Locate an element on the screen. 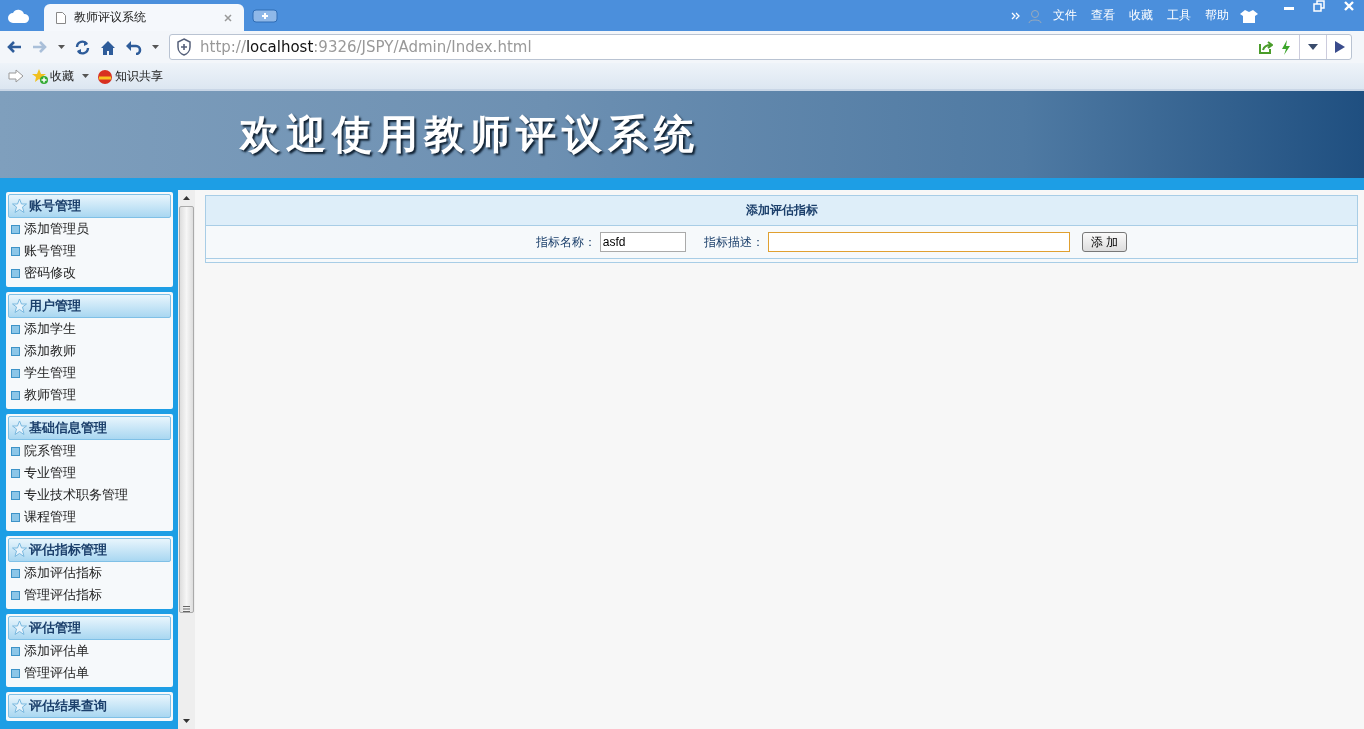 The width and height of the screenshot is (1364, 729). scroll-up-icon is located at coordinates (186, 198).